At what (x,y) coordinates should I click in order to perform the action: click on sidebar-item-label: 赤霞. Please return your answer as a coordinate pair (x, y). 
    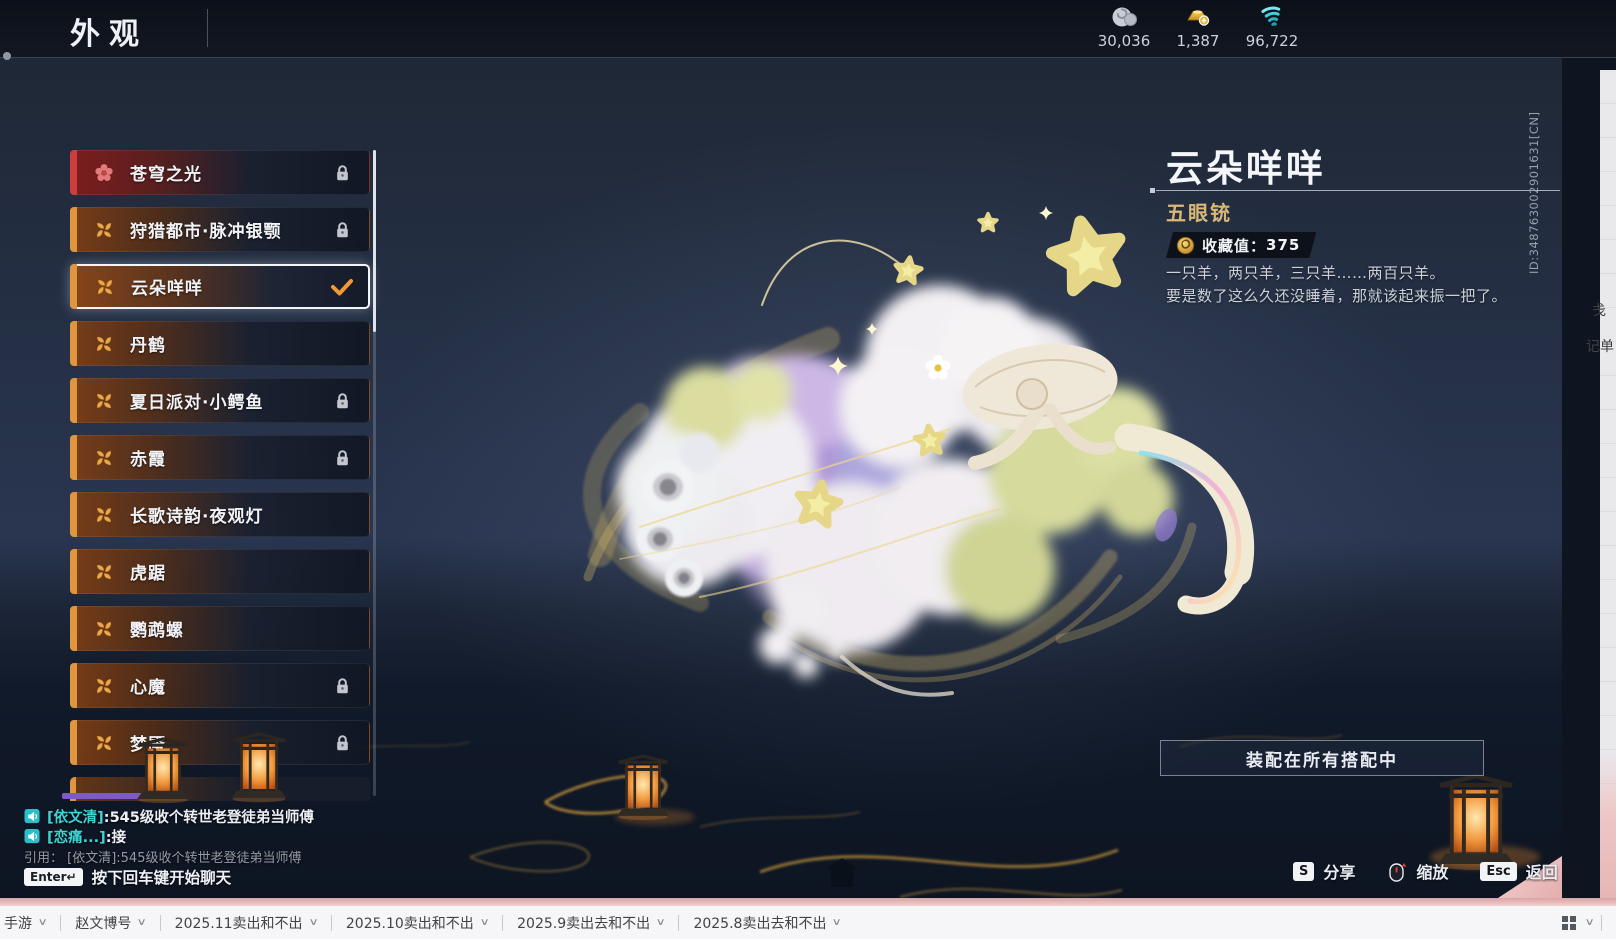
    Looking at the image, I should click on (148, 460).